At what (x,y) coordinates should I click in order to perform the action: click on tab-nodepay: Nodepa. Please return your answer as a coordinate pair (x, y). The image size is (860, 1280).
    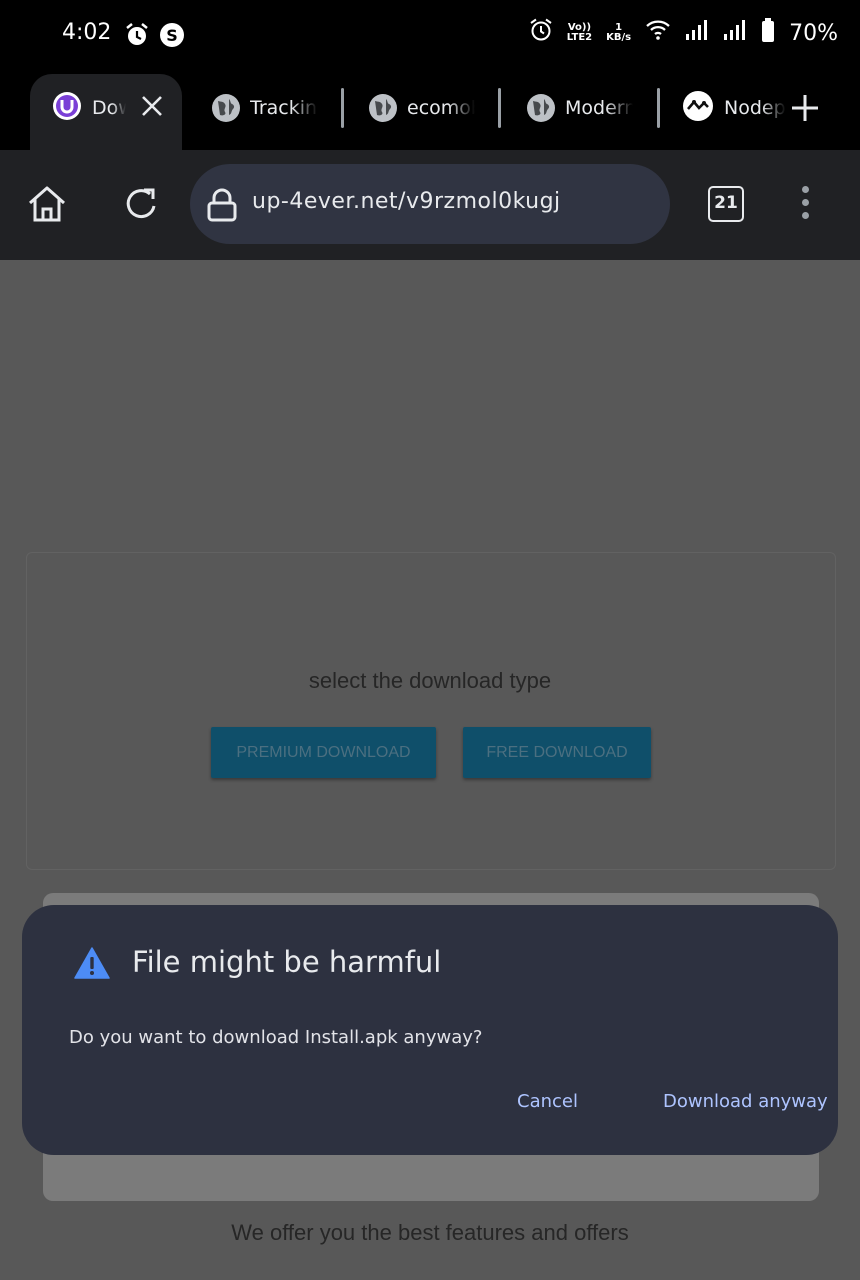
    Looking at the image, I should click on (734, 108).